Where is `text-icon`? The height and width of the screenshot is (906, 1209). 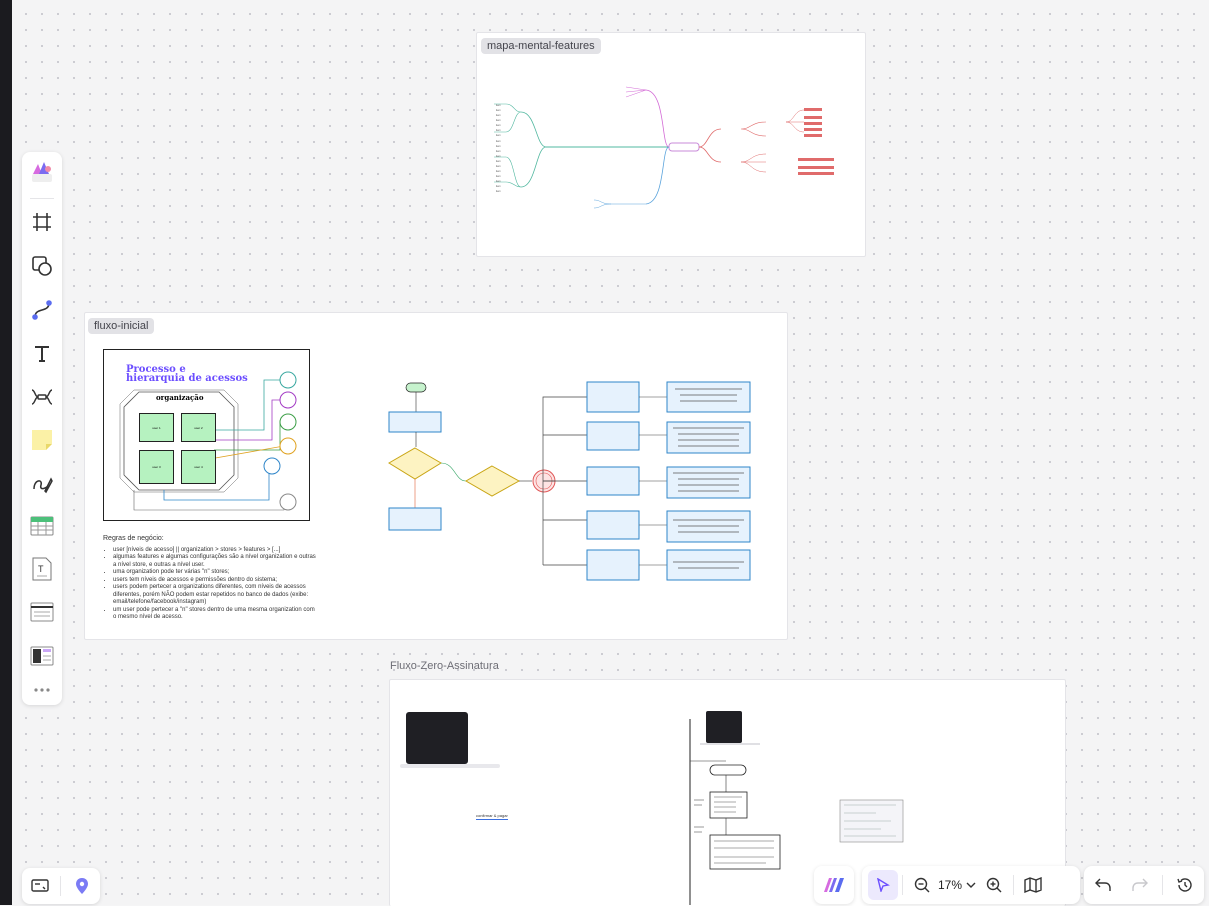 text-icon is located at coordinates (42, 354).